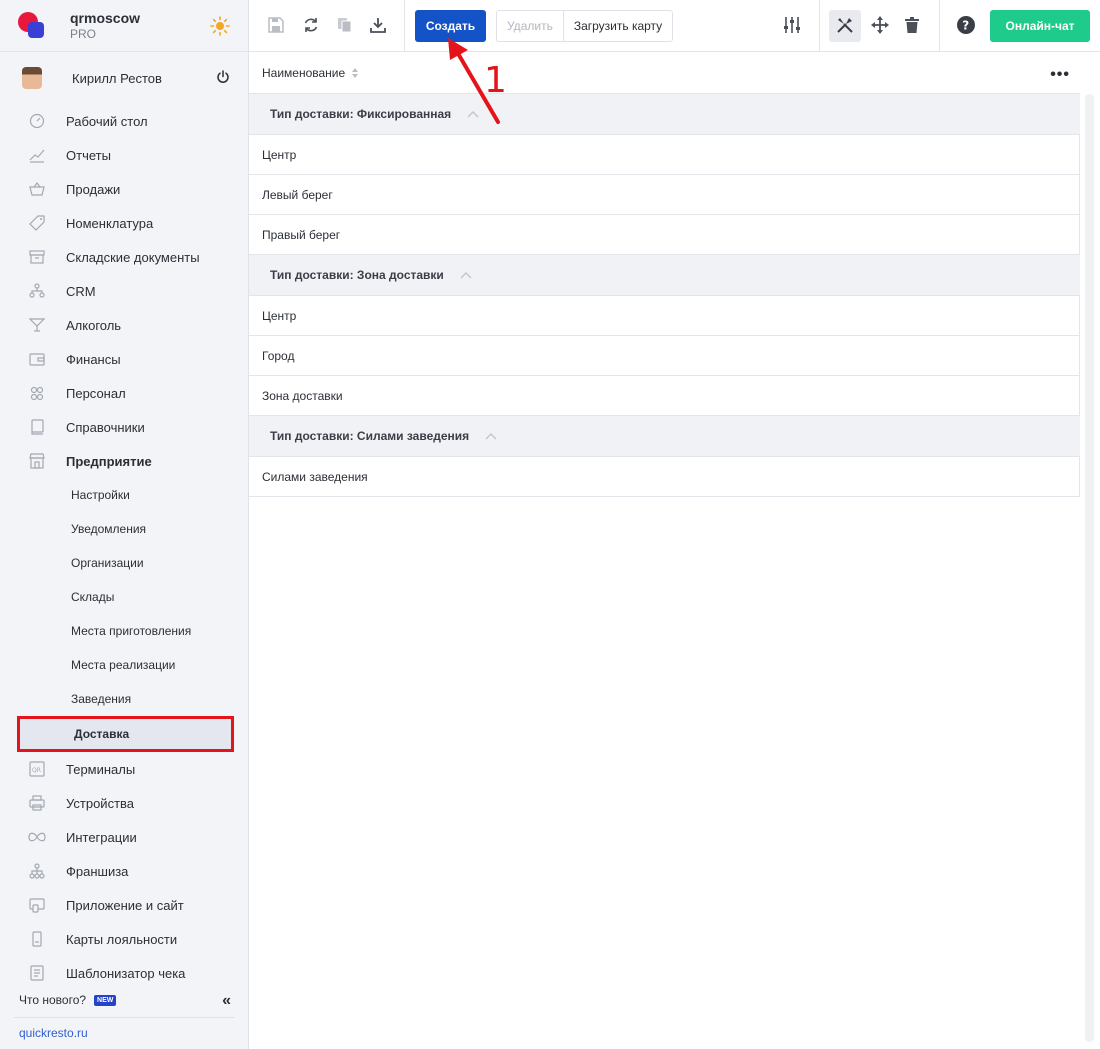  Describe the element at coordinates (664, 436) in the screenshot. I see `group-row: Тип доставки: Силами заведения` at that location.